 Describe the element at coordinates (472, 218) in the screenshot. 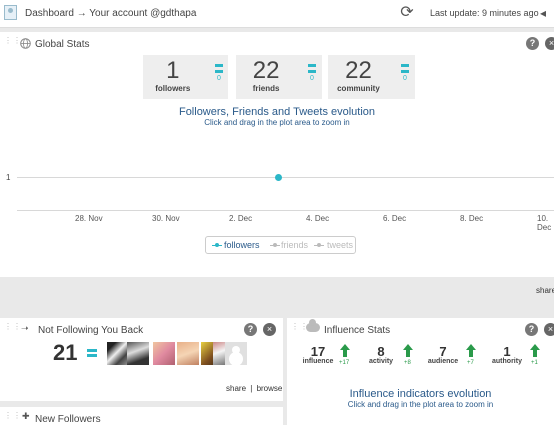

I see `x-tick-label: 8. Dec` at that location.